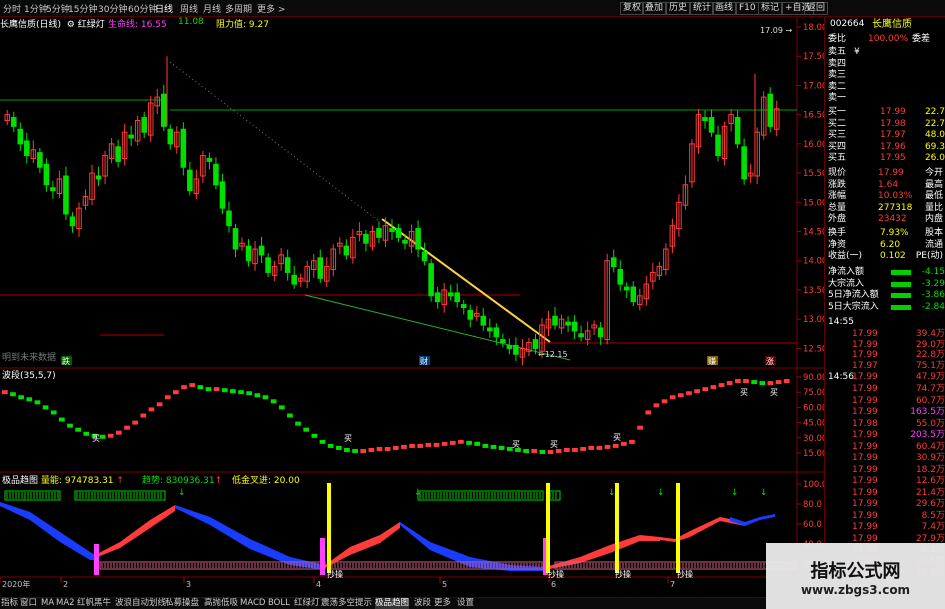 This screenshot has height=609, width=945. What do you see at coordinates (189, 8) in the screenshot?
I see `period-tab-7: 周线` at bounding box center [189, 8].